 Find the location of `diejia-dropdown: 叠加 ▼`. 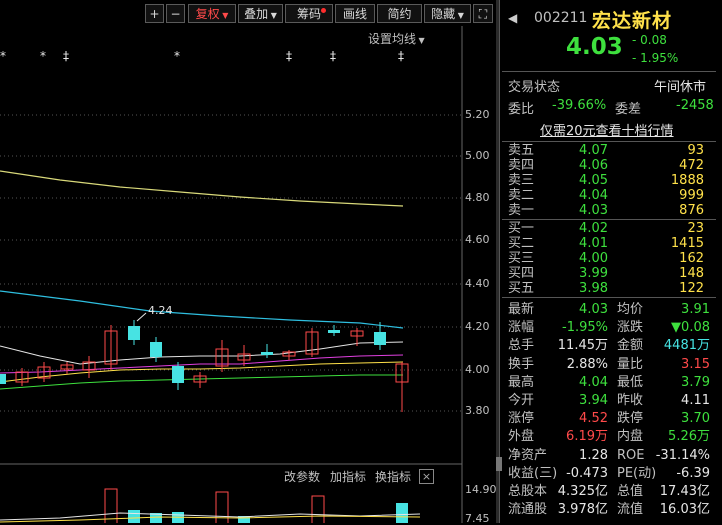

diejia-dropdown: 叠加 ▼ is located at coordinates (260, 13).